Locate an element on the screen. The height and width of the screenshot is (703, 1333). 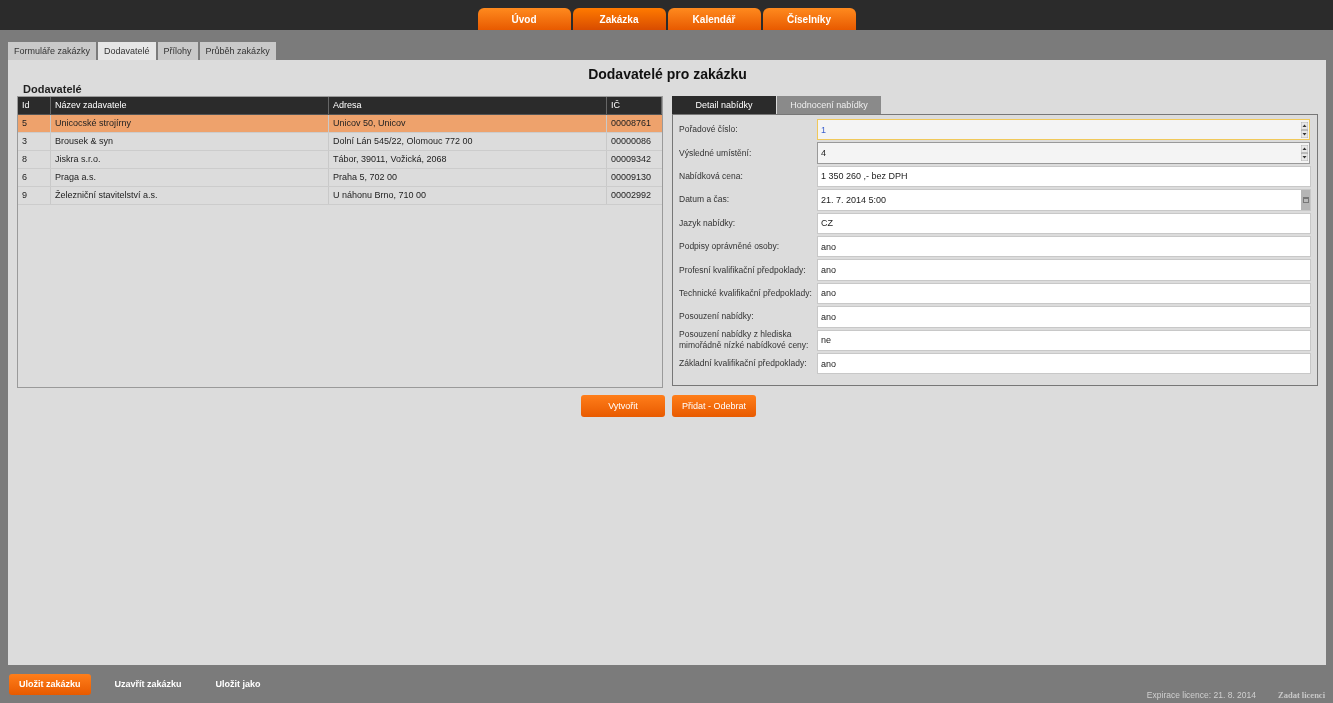
section-title: Dodavatelé is located at coordinates (52, 89).